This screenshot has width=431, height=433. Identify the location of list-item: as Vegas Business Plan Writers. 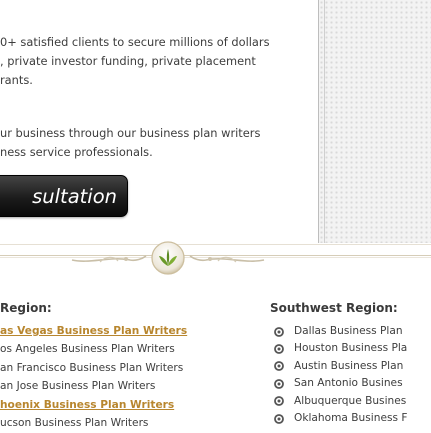
(131, 332).